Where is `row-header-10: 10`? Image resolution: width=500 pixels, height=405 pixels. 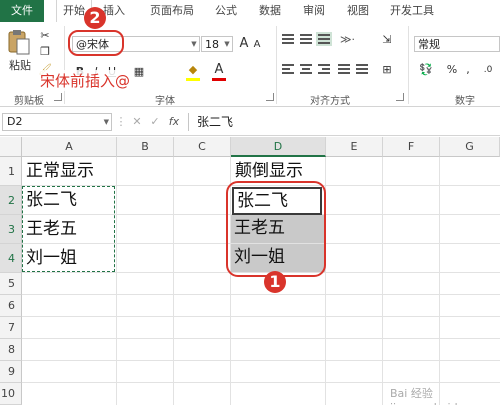
row-header-10: 10 is located at coordinates (11, 394).